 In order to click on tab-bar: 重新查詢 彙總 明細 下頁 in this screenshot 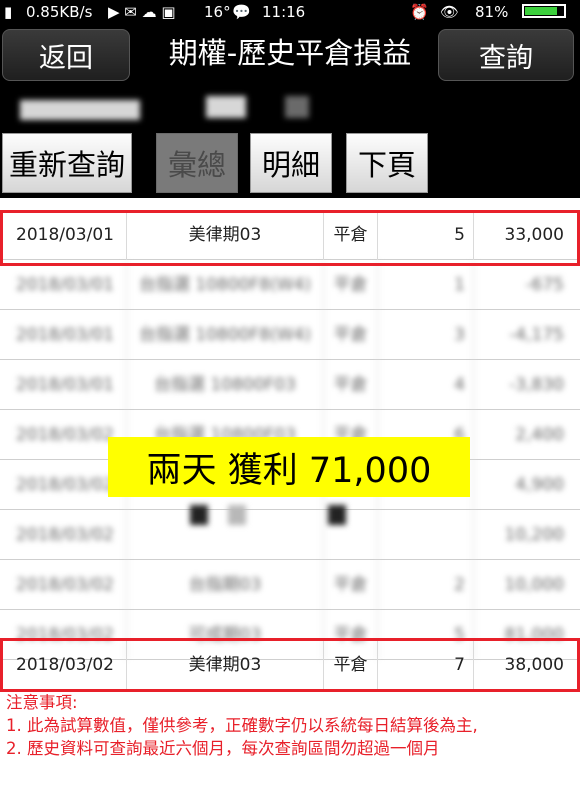, I will do `click(290, 164)`.